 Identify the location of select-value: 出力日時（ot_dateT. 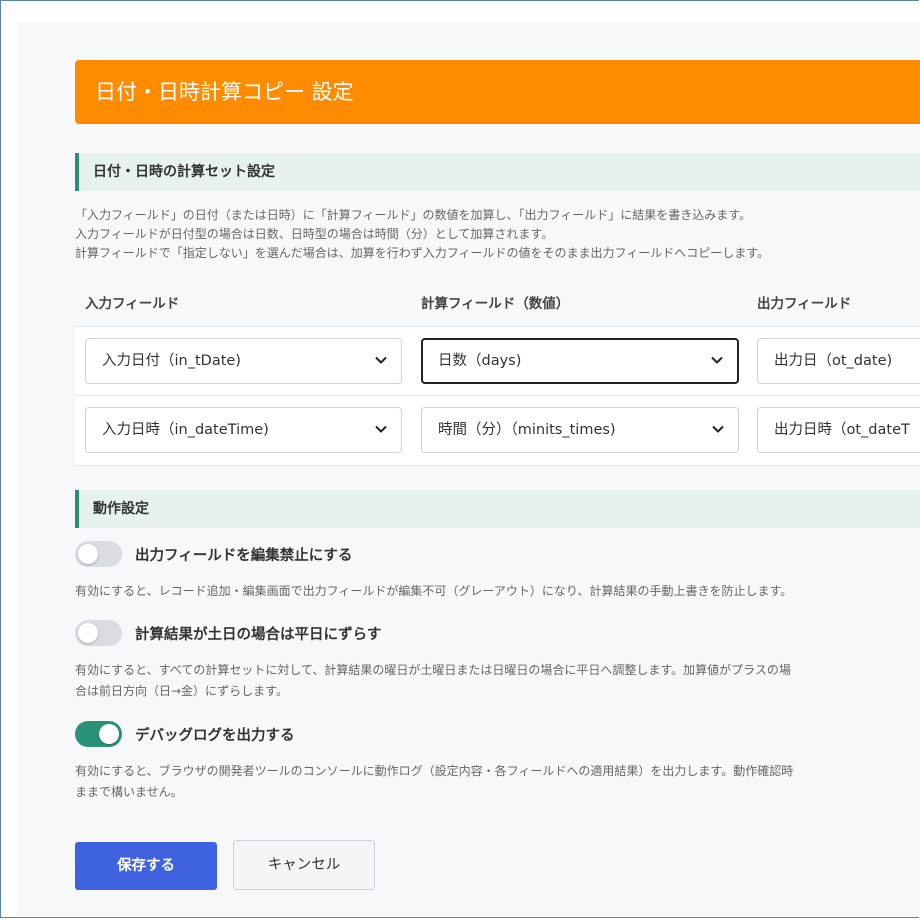
(842, 430).